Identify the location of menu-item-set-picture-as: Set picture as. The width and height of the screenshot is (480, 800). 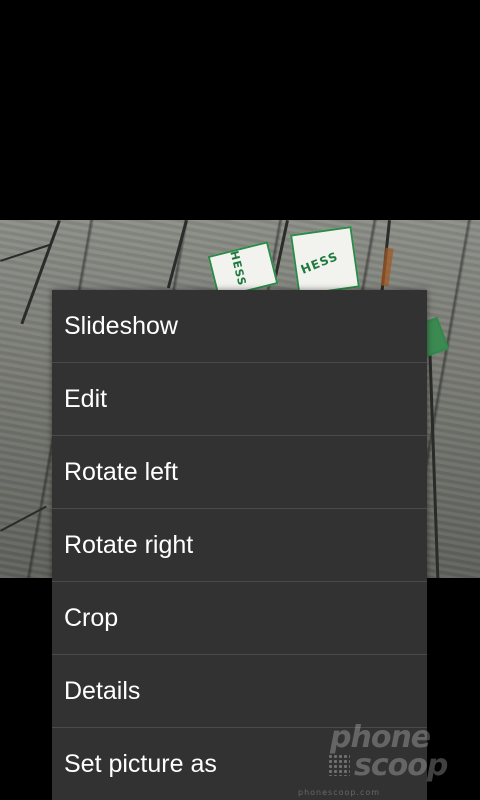
(239, 764).